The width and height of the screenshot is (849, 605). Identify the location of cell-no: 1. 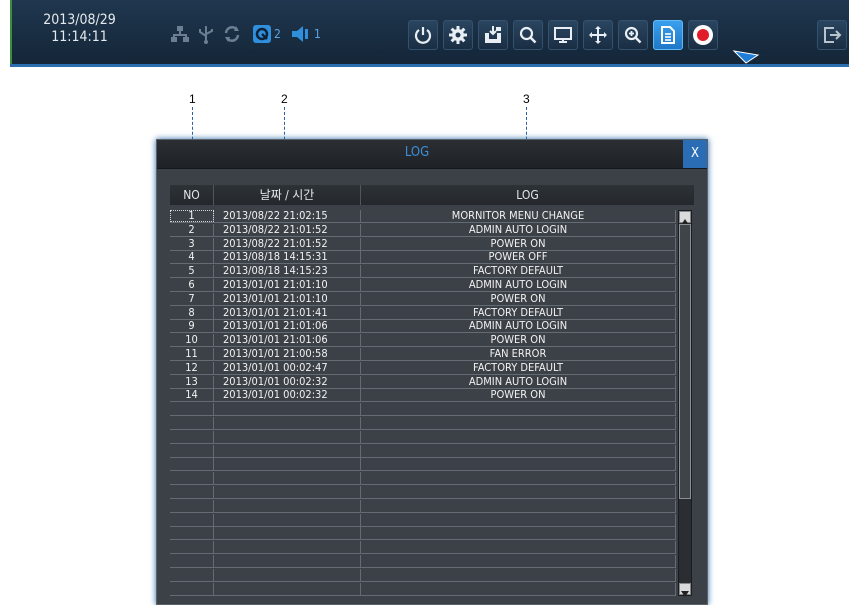
(192, 216).